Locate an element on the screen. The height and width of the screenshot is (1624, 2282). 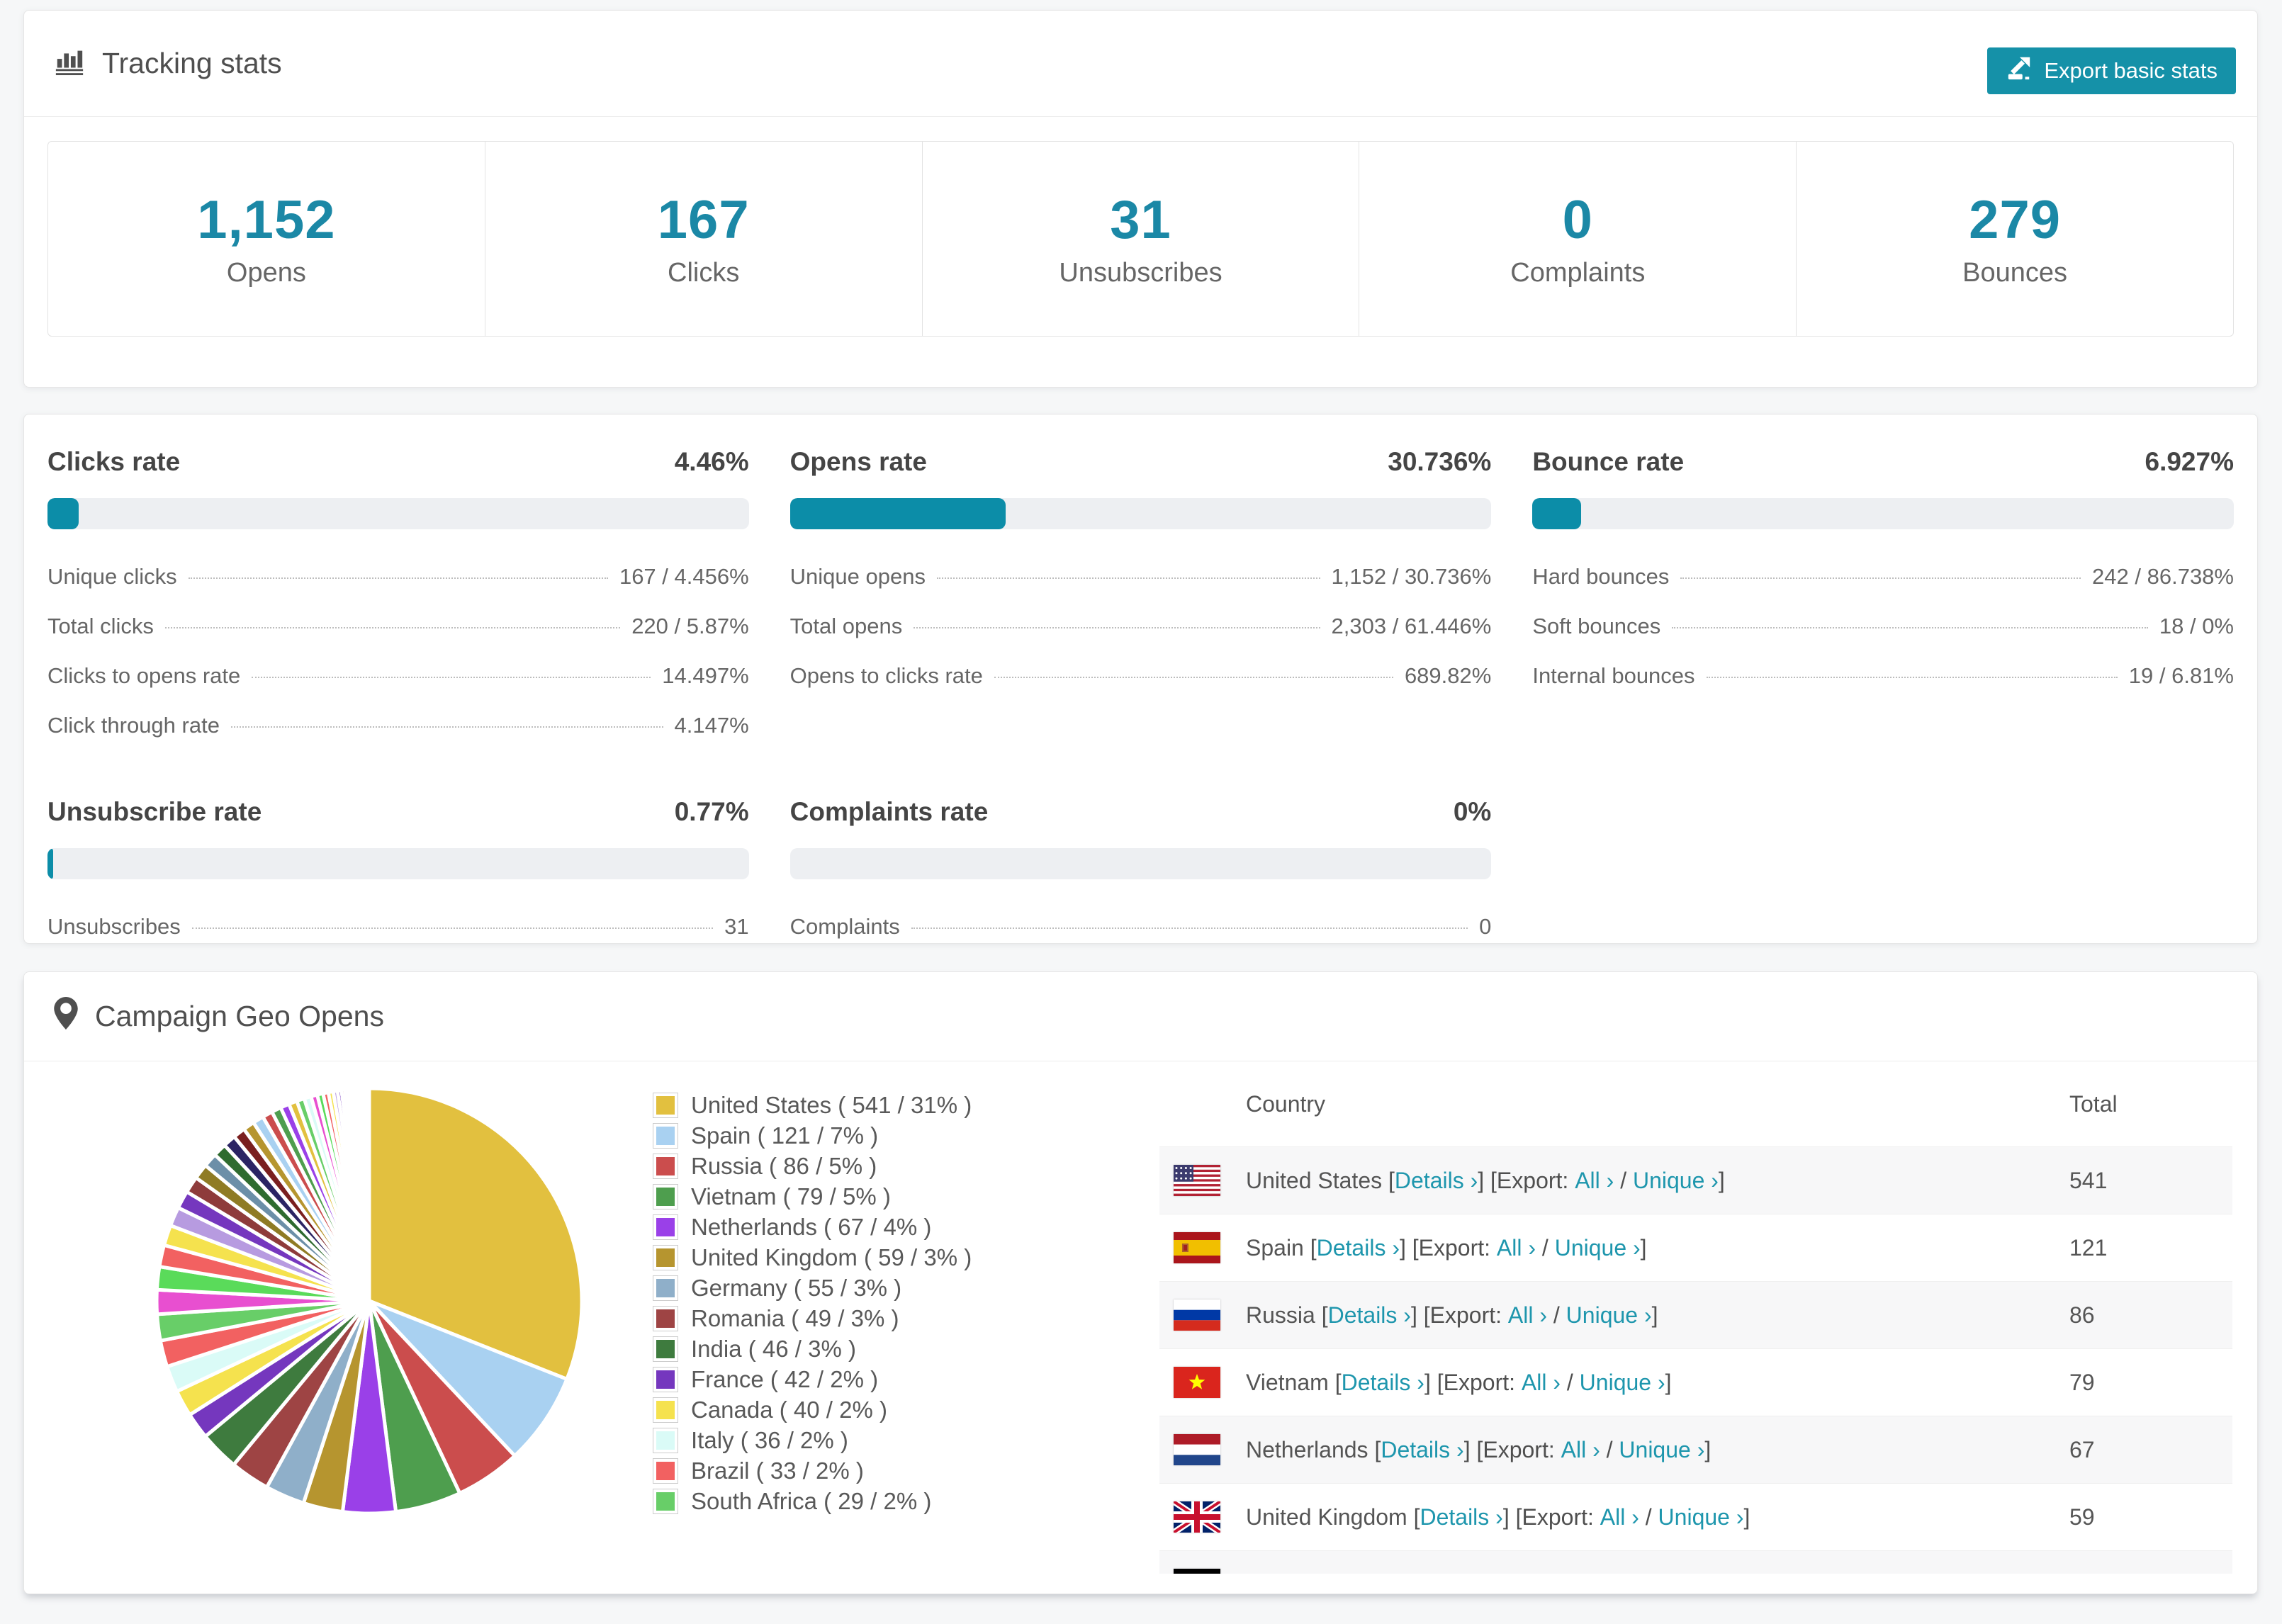
legend-label: Germany ( 55 / 3% ) is located at coordinates (796, 1287).